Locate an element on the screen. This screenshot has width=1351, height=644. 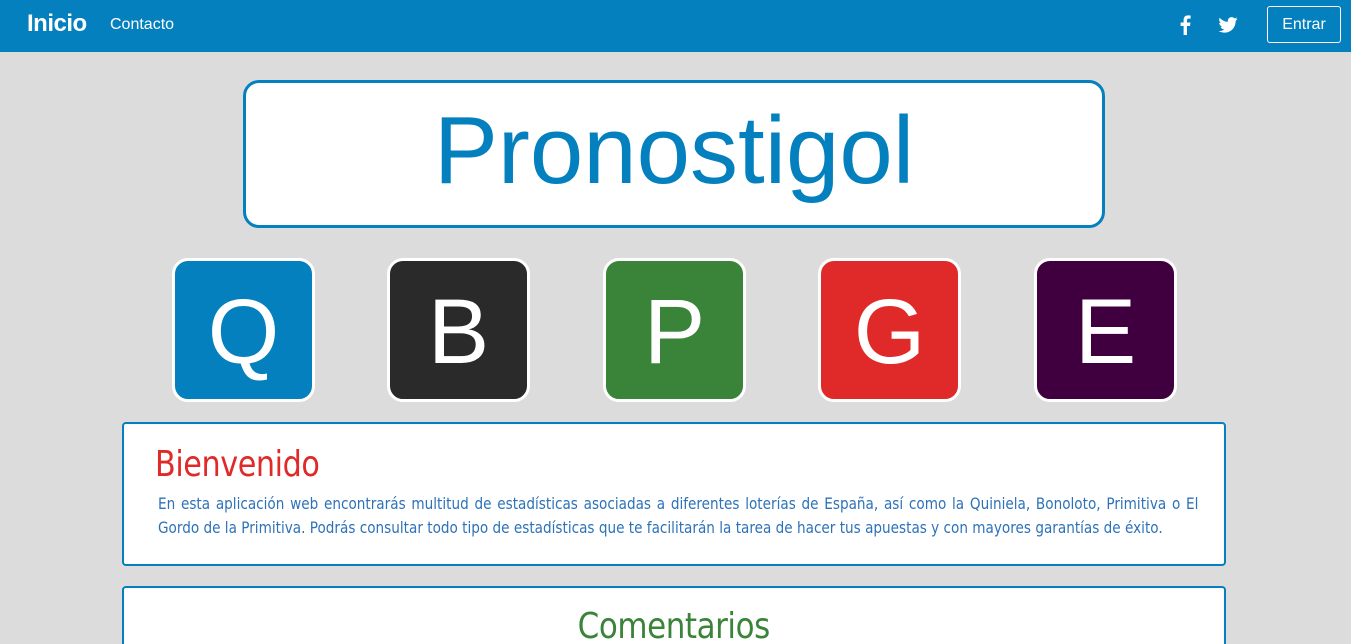
title-banner: Pronostigol is located at coordinates (674, 154).